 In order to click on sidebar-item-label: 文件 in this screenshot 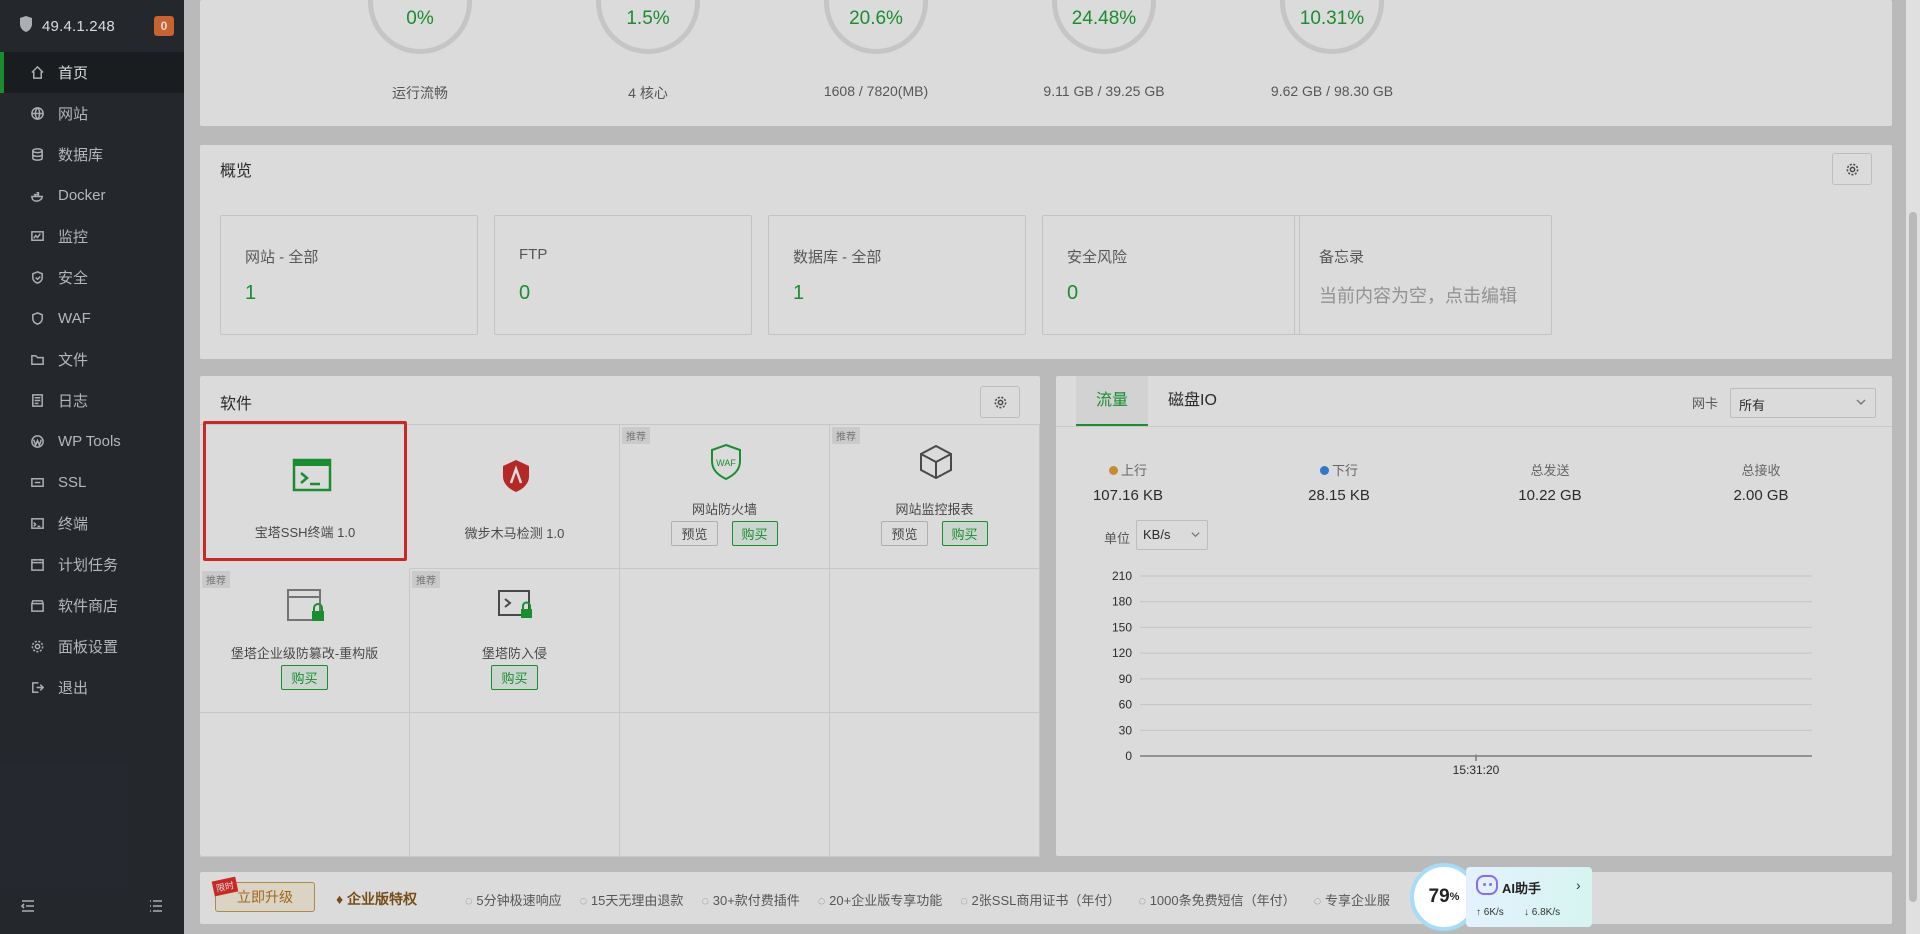, I will do `click(73, 360)`.